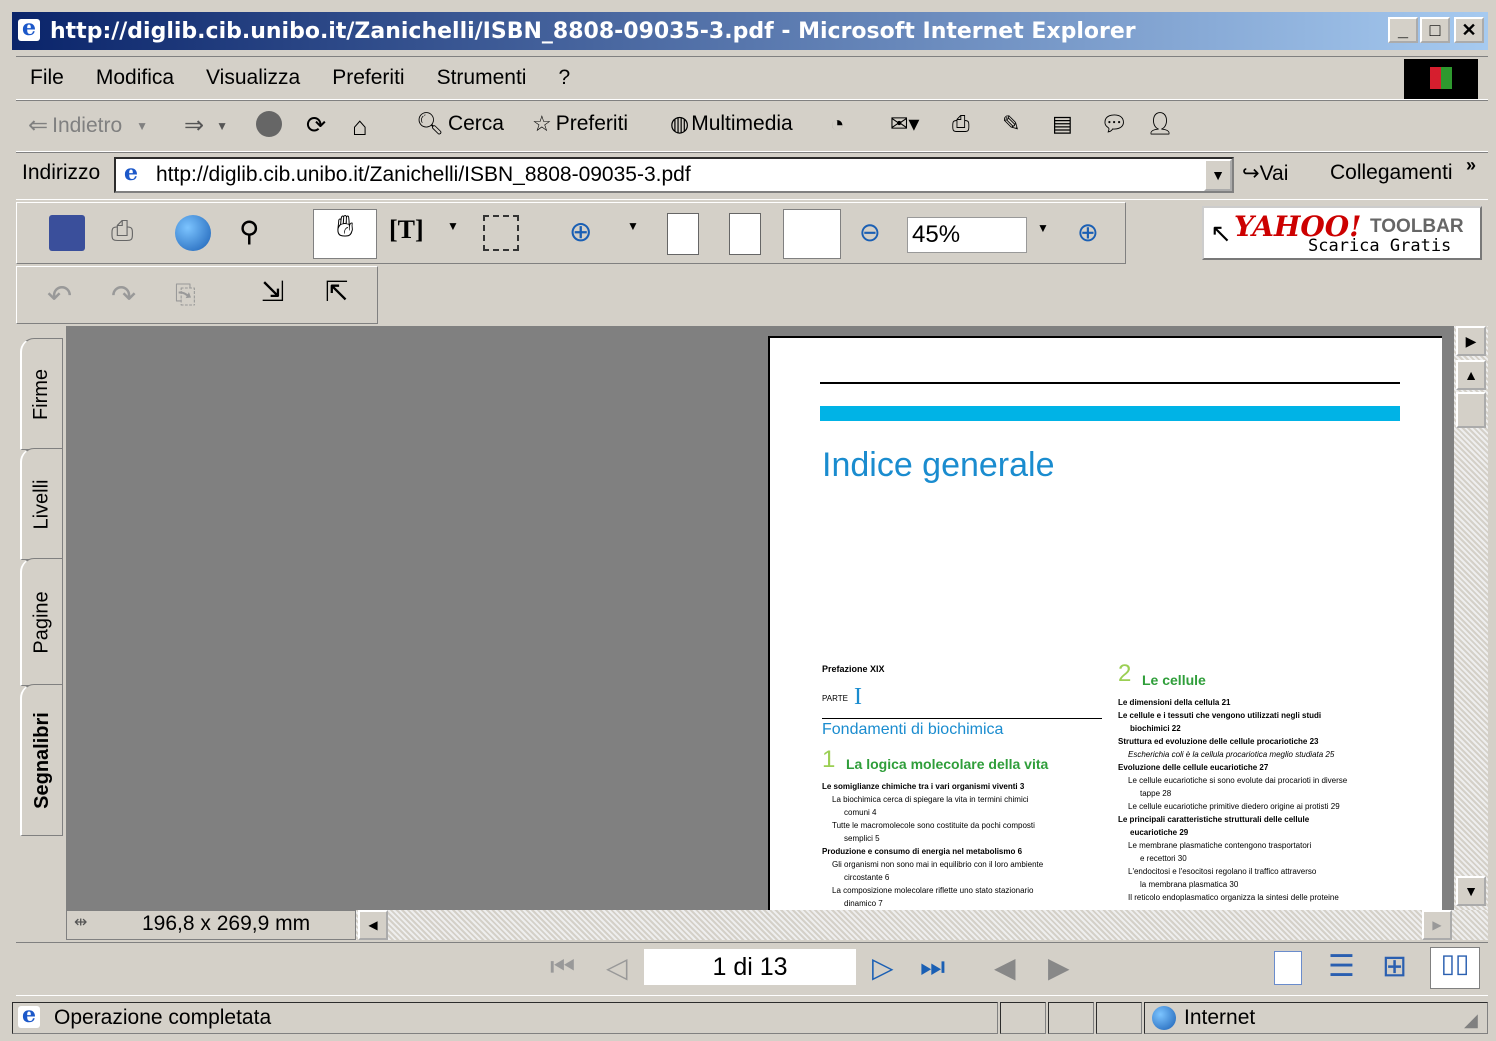 This screenshot has height=1041, width=1496. What do you see at coordinates (1095, 235) in the screenshot?
I see `zoom-in-icon: ⊕` at bounding box center [1095, 235].